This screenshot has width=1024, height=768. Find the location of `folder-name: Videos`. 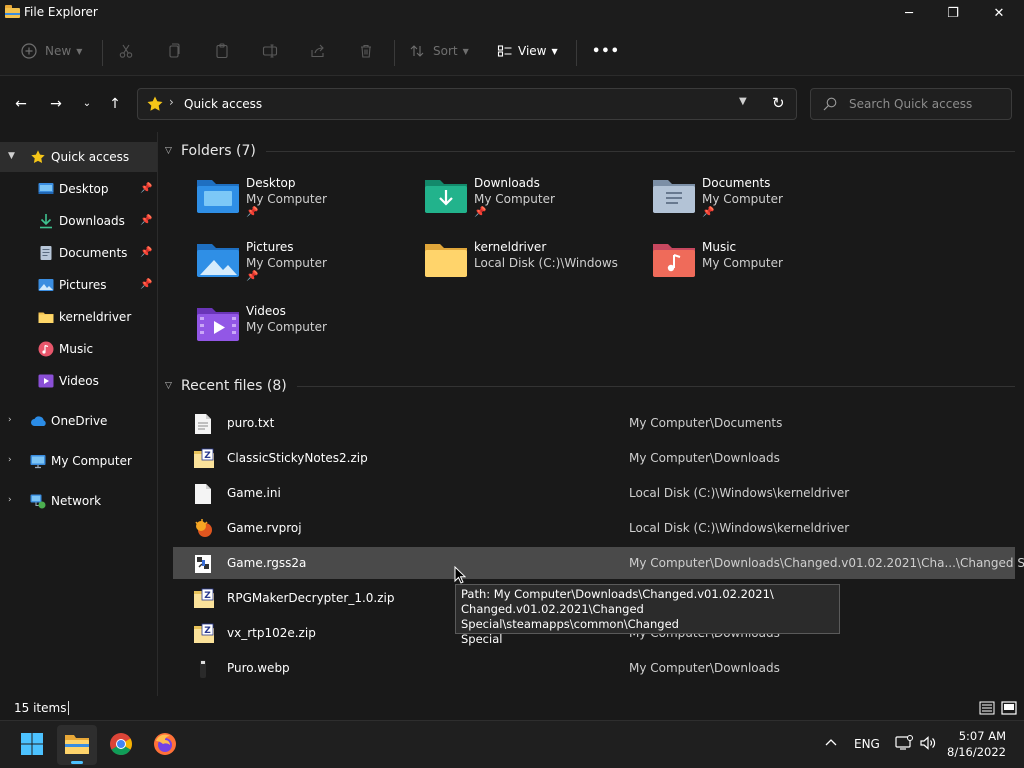

folder-name: Videos is located at coordinates (266, 311).